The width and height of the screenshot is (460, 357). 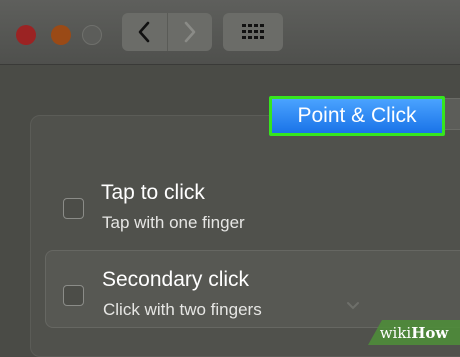 What do you see at coordinates (26, 35) in the screenshot?
I see `close-button` at bounding box center [26, 35].